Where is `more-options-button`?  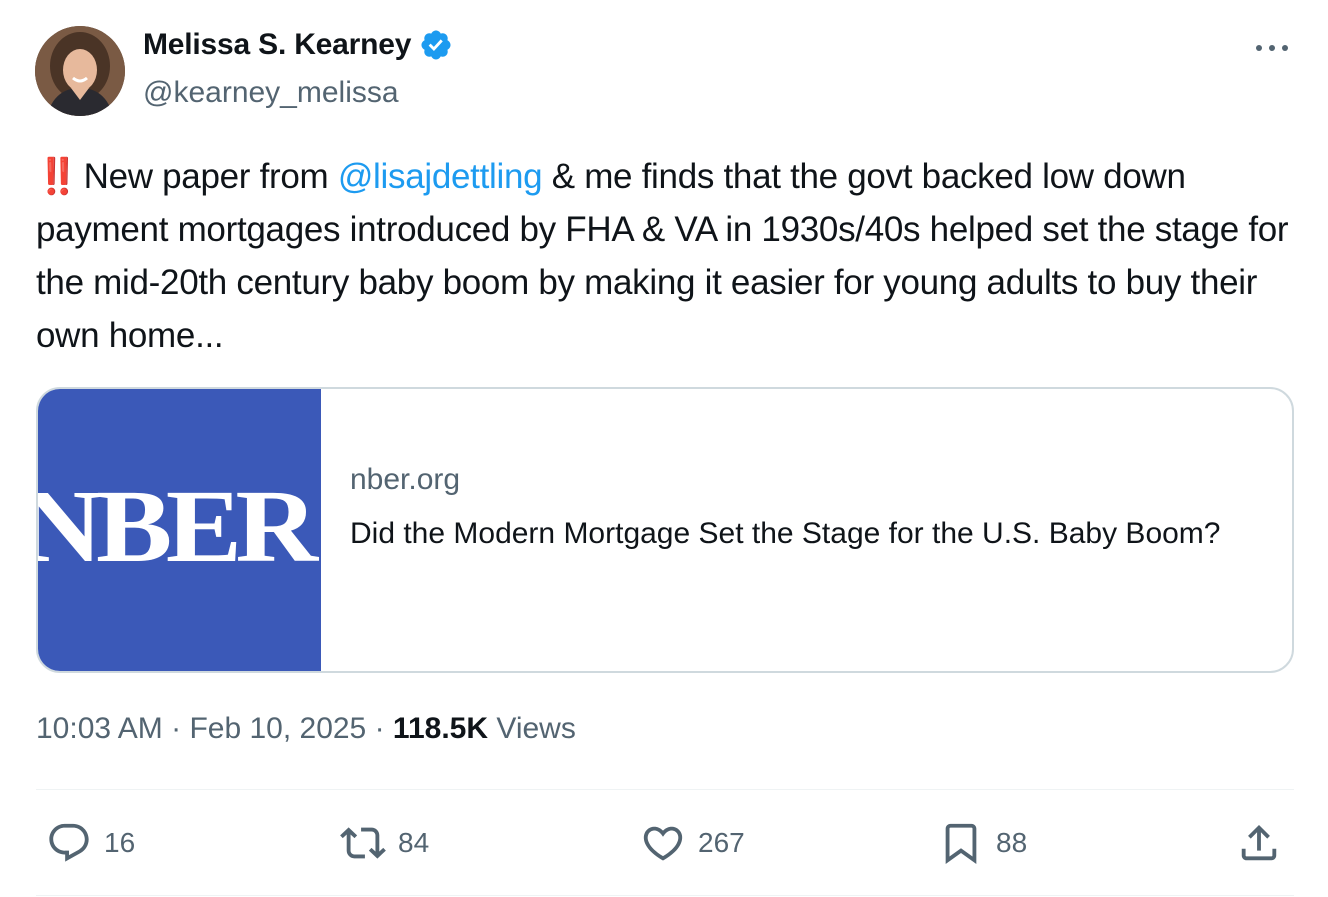 more-options-button is located at coordinates (1272, 48).